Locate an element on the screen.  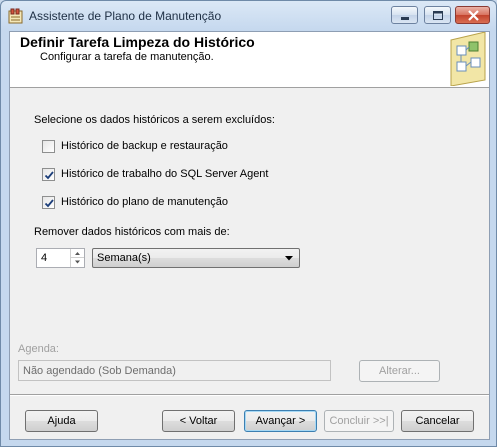
stepper-down-button is located at coordinates (77, 262).